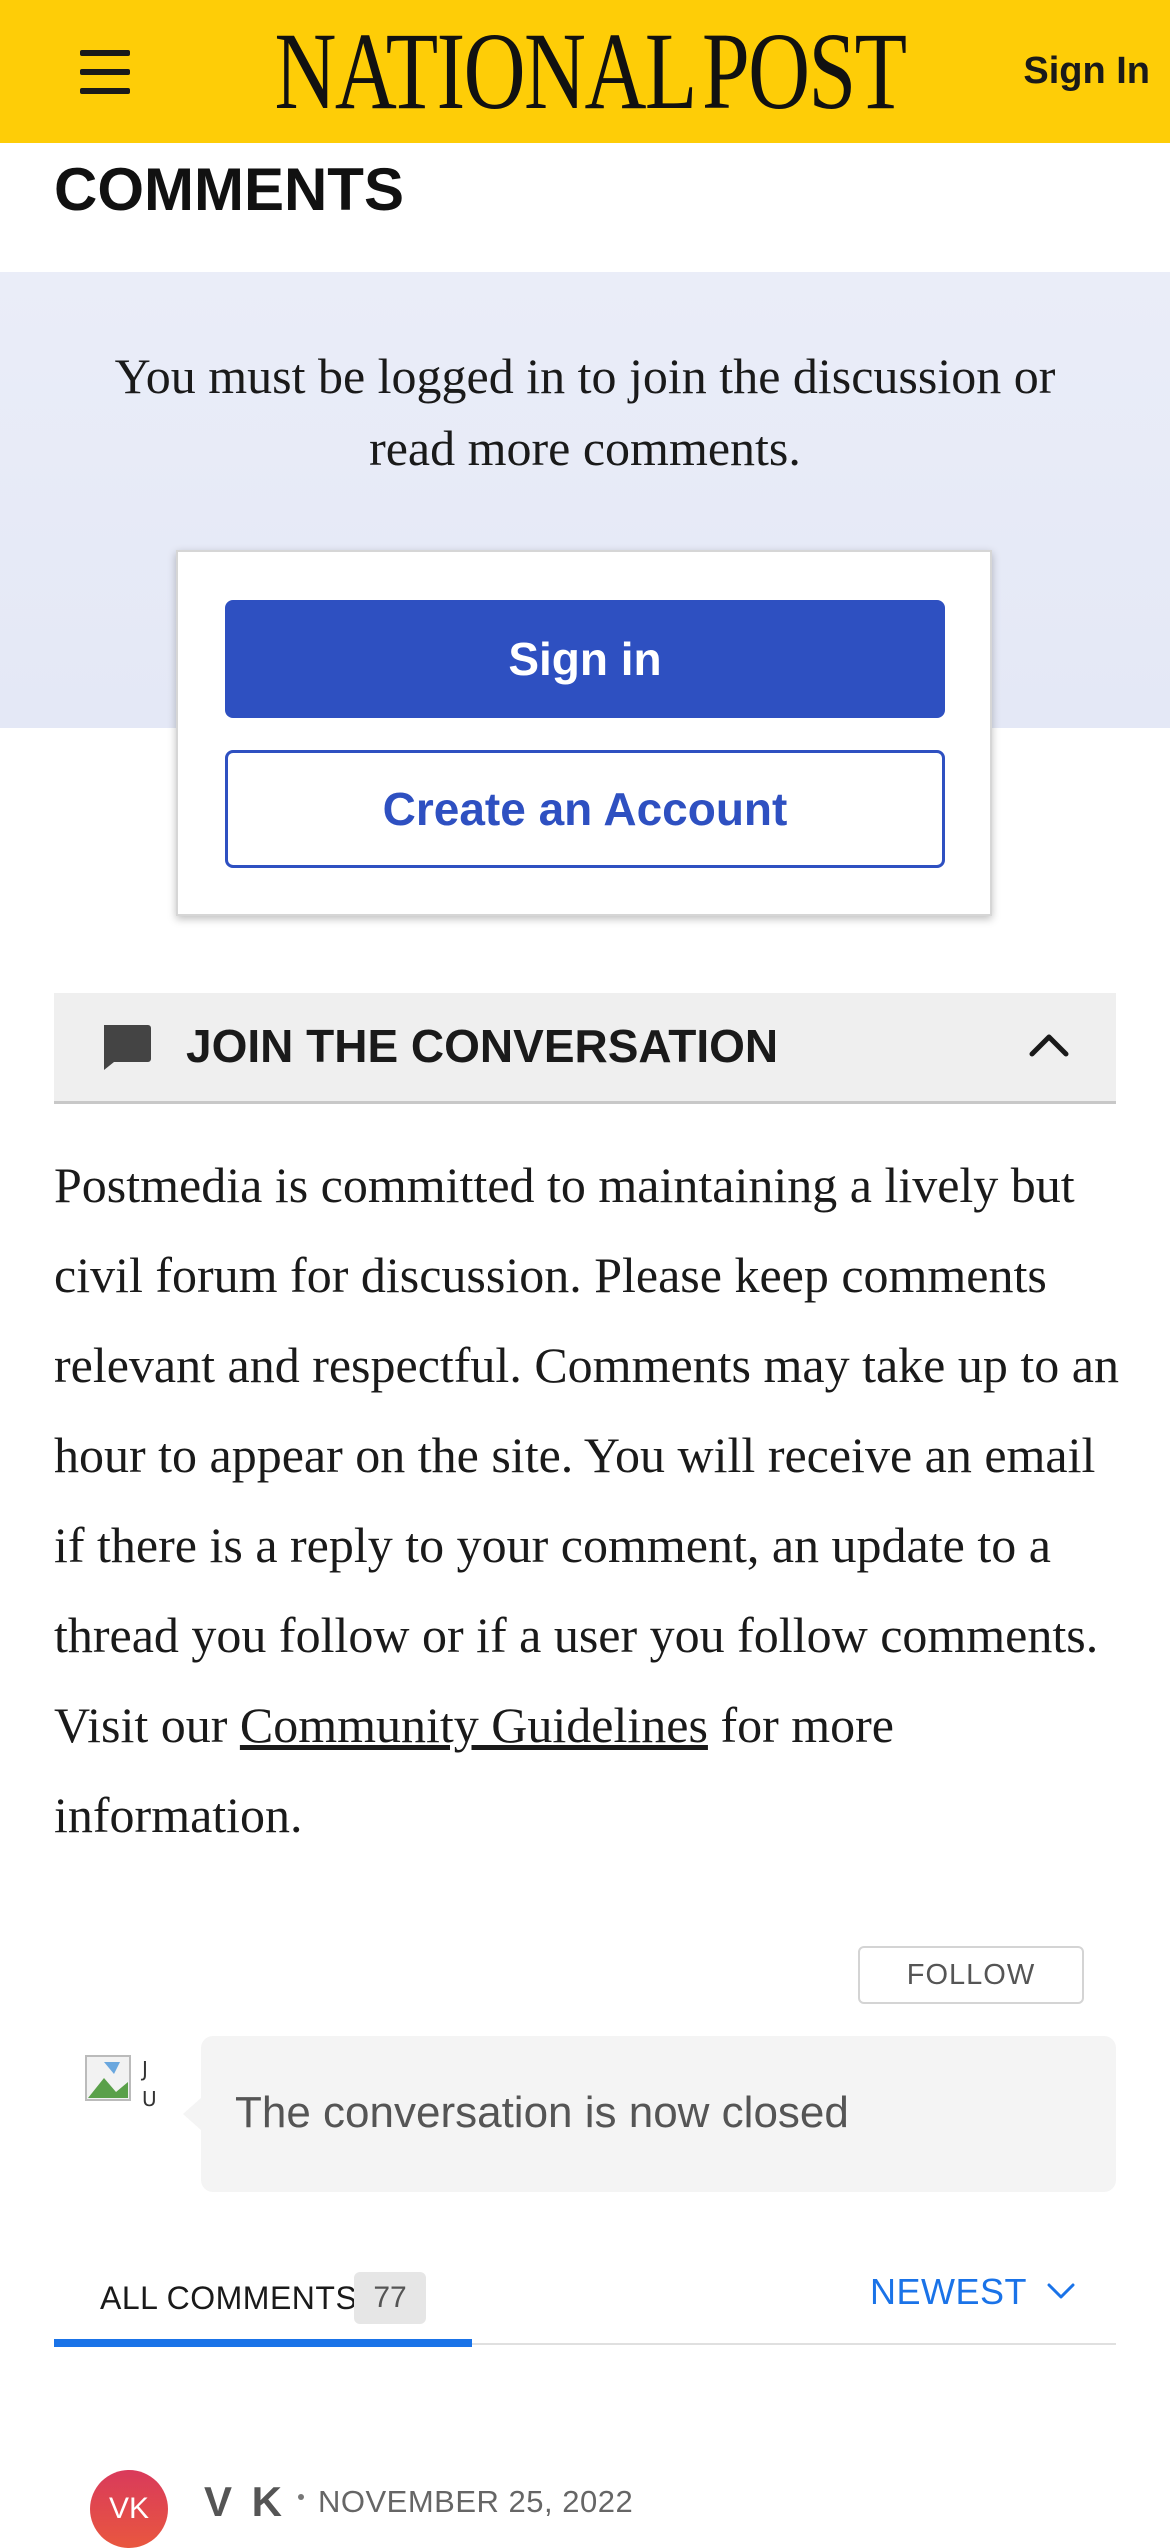 The width and height of the screenshot is (1170, 2548). Describe the element at coordinates (482, 1046) in the screenshot. I see `join-conversation-title: JOIN THE CONVERSATION` at that location.